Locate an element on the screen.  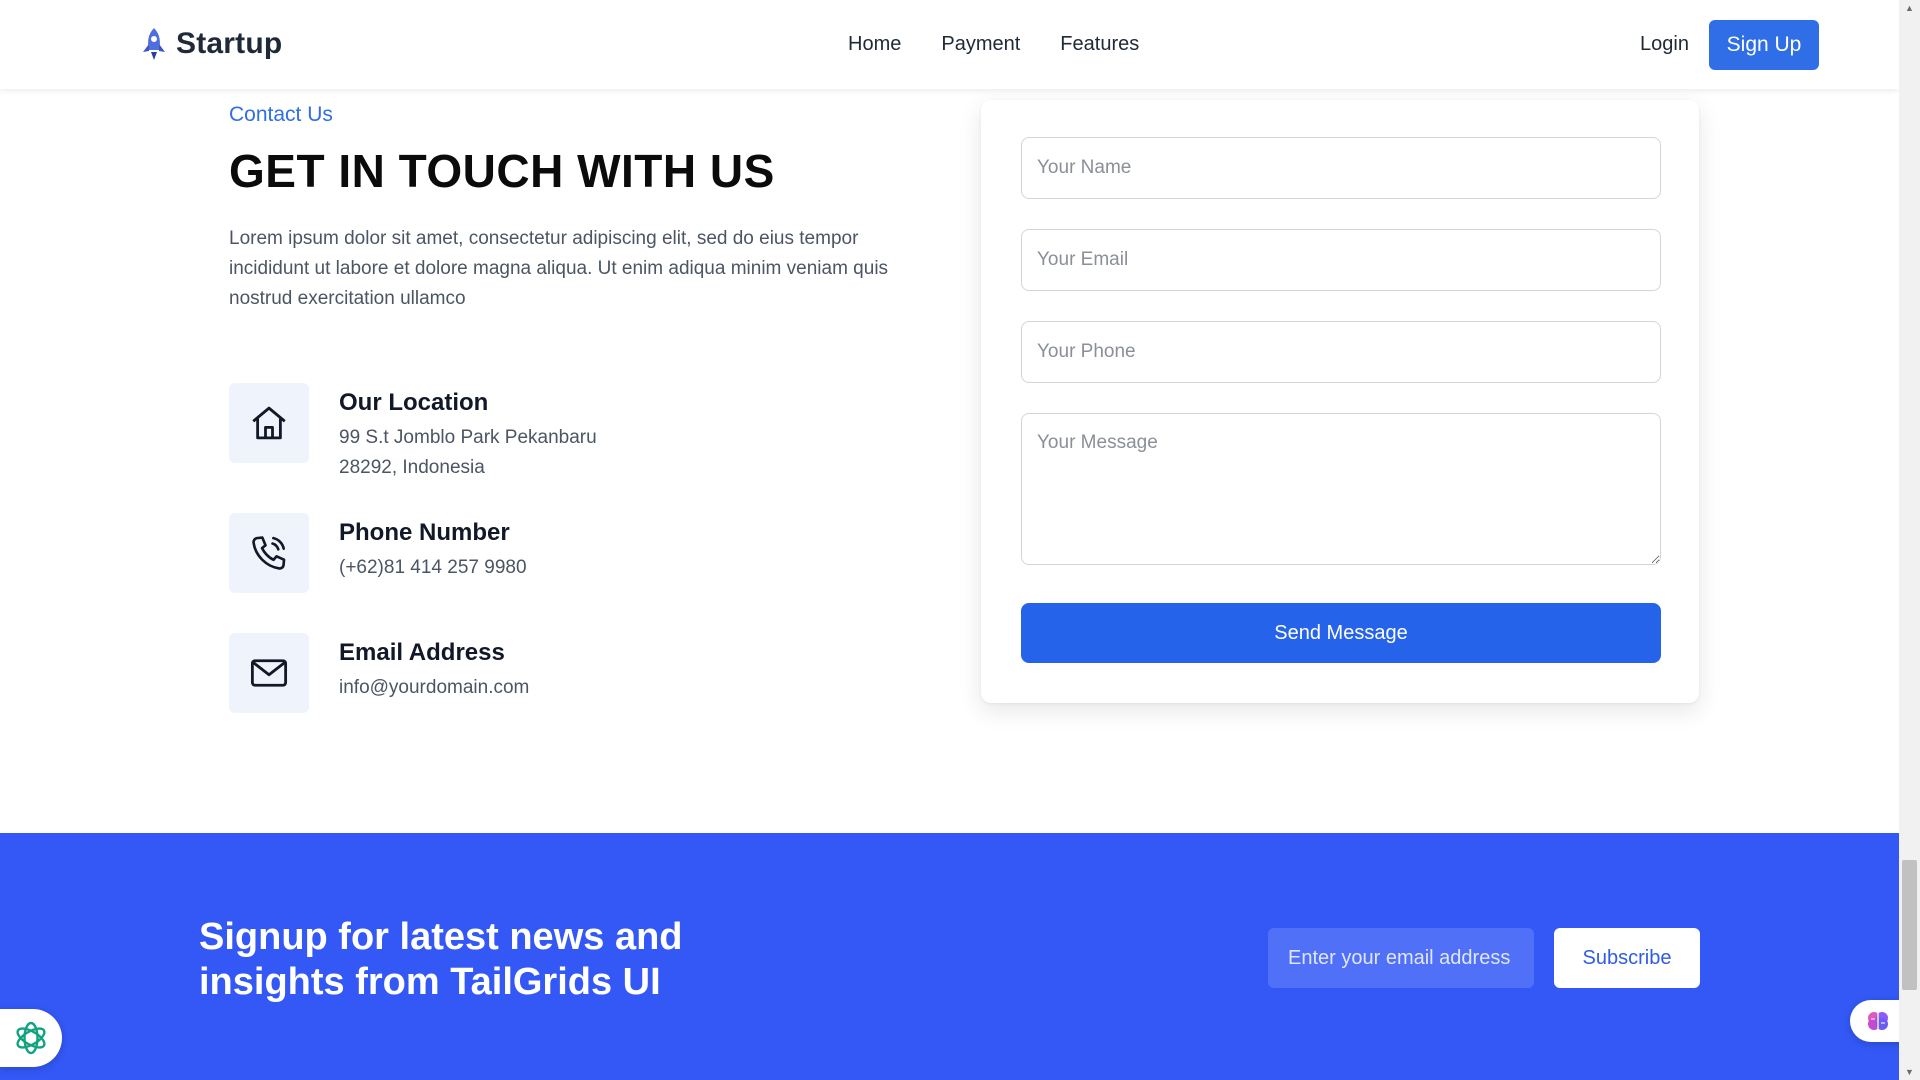
main-nav: Home Payment Features is located at coordinates (1013, 44).